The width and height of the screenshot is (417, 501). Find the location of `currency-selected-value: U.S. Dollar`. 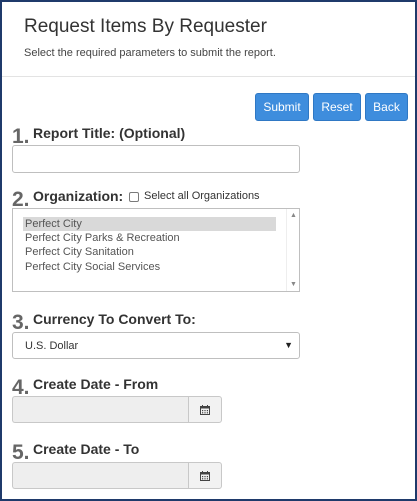

currency-selected-value: U.S. Dollar is located at coordinates (52, 346).